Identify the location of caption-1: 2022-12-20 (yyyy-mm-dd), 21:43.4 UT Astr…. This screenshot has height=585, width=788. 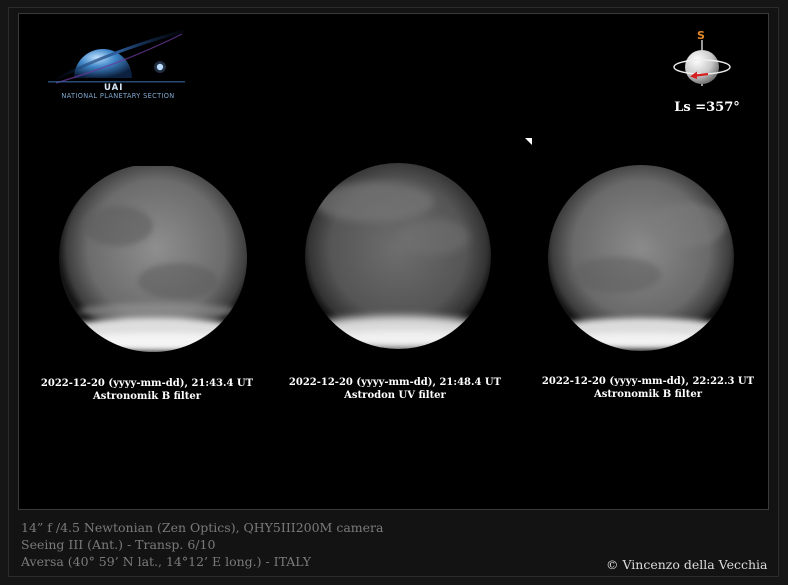
(147, 390).